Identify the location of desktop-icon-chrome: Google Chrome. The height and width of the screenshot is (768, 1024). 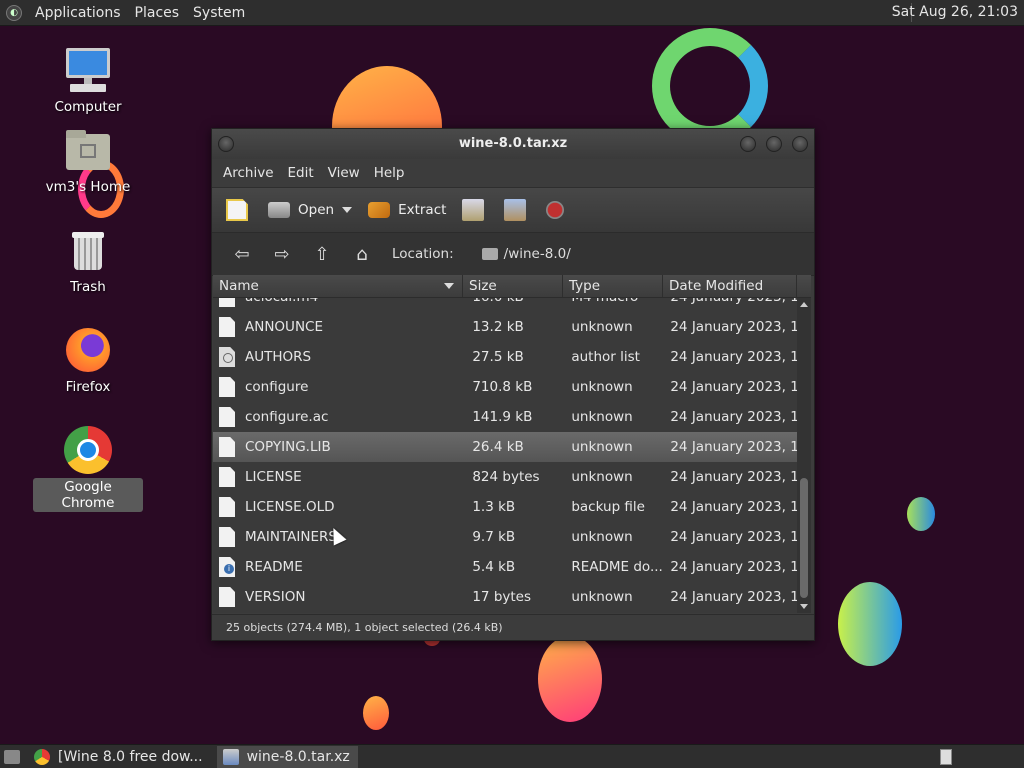
(88, 469).